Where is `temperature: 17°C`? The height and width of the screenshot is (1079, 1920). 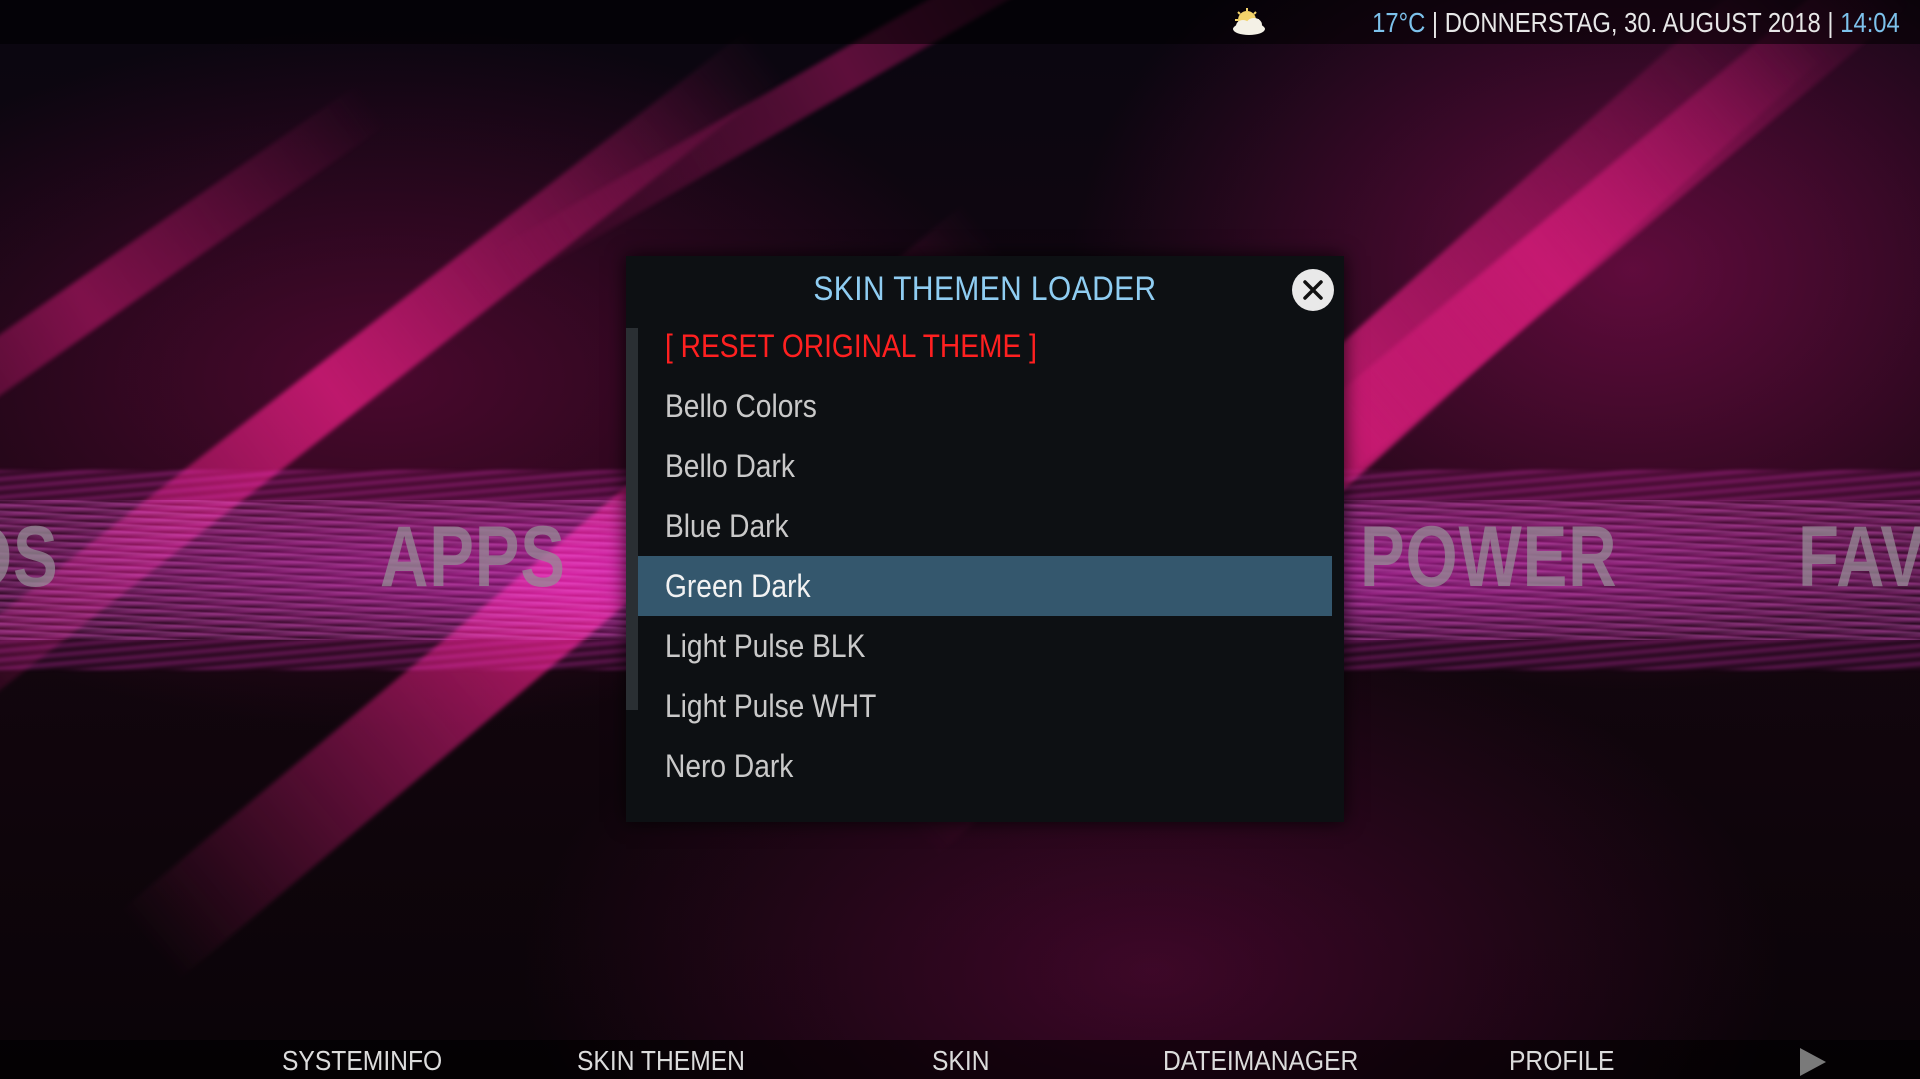
temperature: 17°C is located at coordinates (1399, 22).